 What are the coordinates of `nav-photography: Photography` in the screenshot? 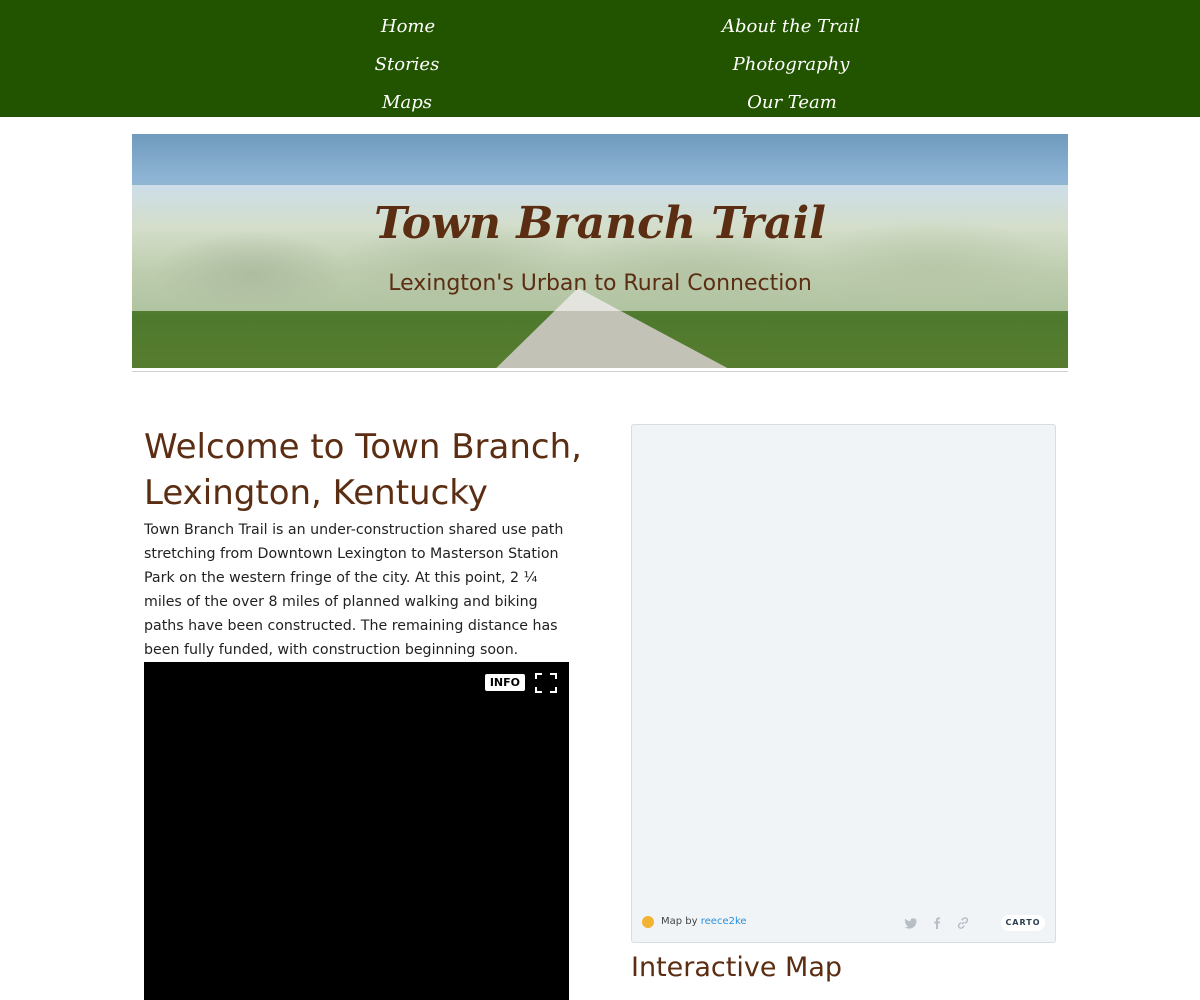 It's located at (791, 64).